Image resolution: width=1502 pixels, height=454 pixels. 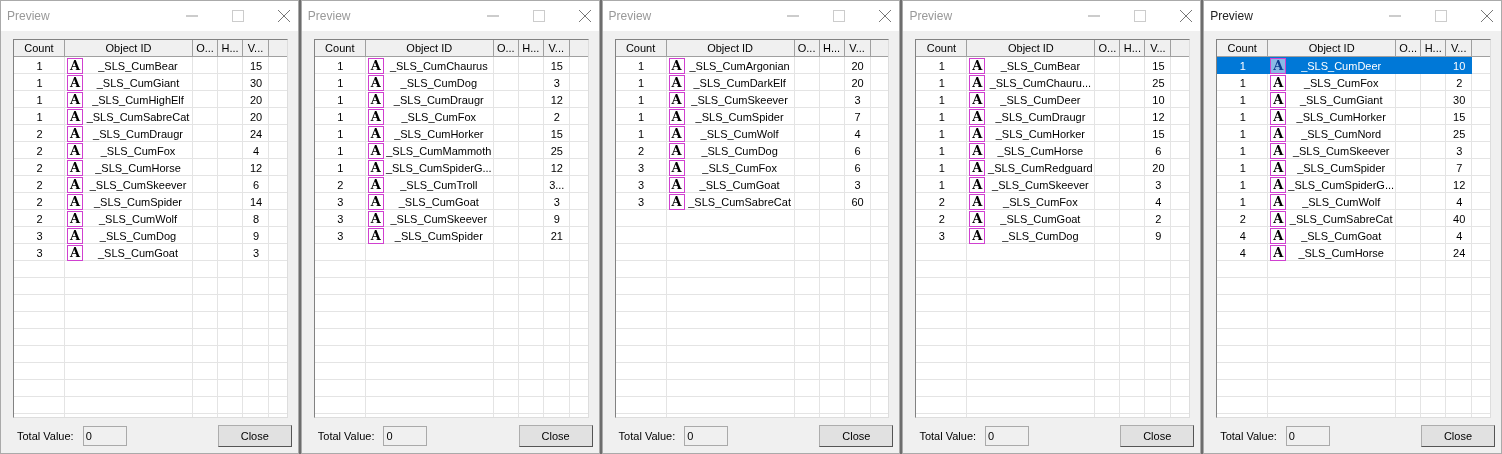 What do you see at coordinates (28, 16) in the screenshot?
I see `window-title: Preview` at bounding box center [28, 16].